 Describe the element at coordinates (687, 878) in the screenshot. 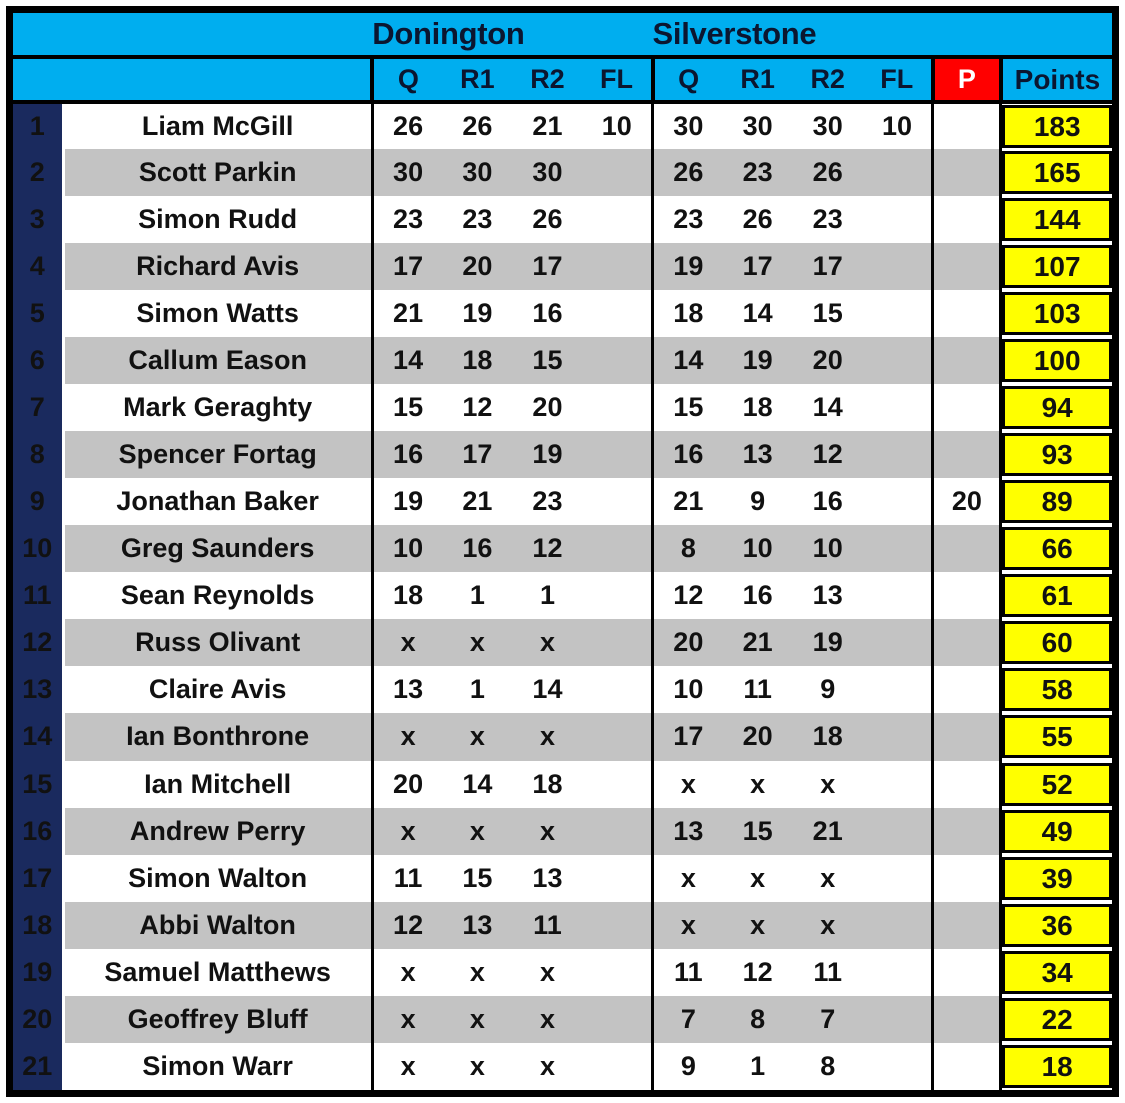

I see `row-silverstone-q: x` at that location.